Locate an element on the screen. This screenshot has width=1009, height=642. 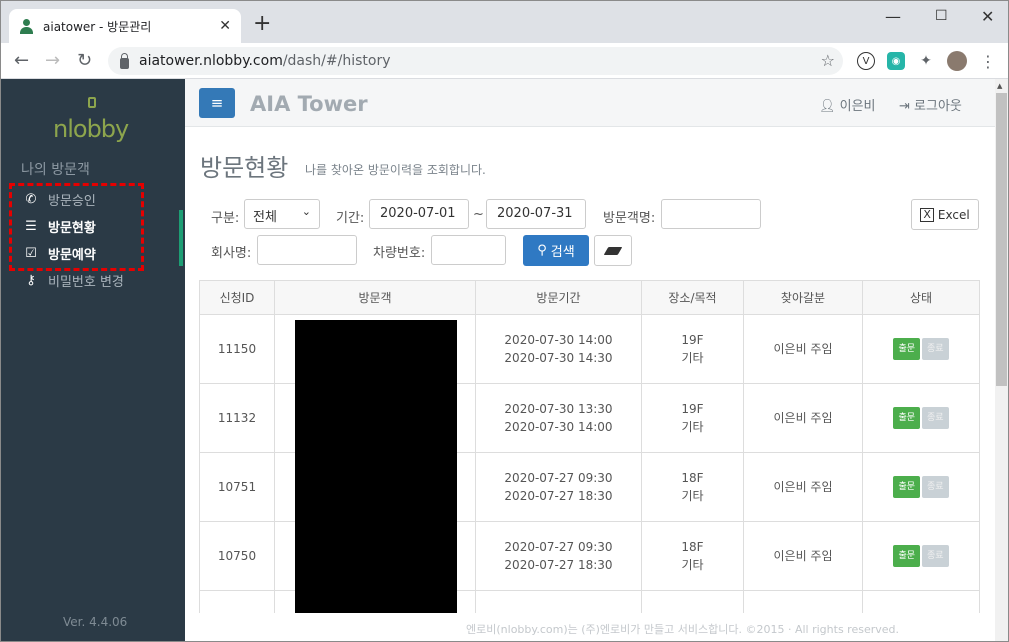
search-button: ⚲ 검색 is located at coordinates (556, 250).